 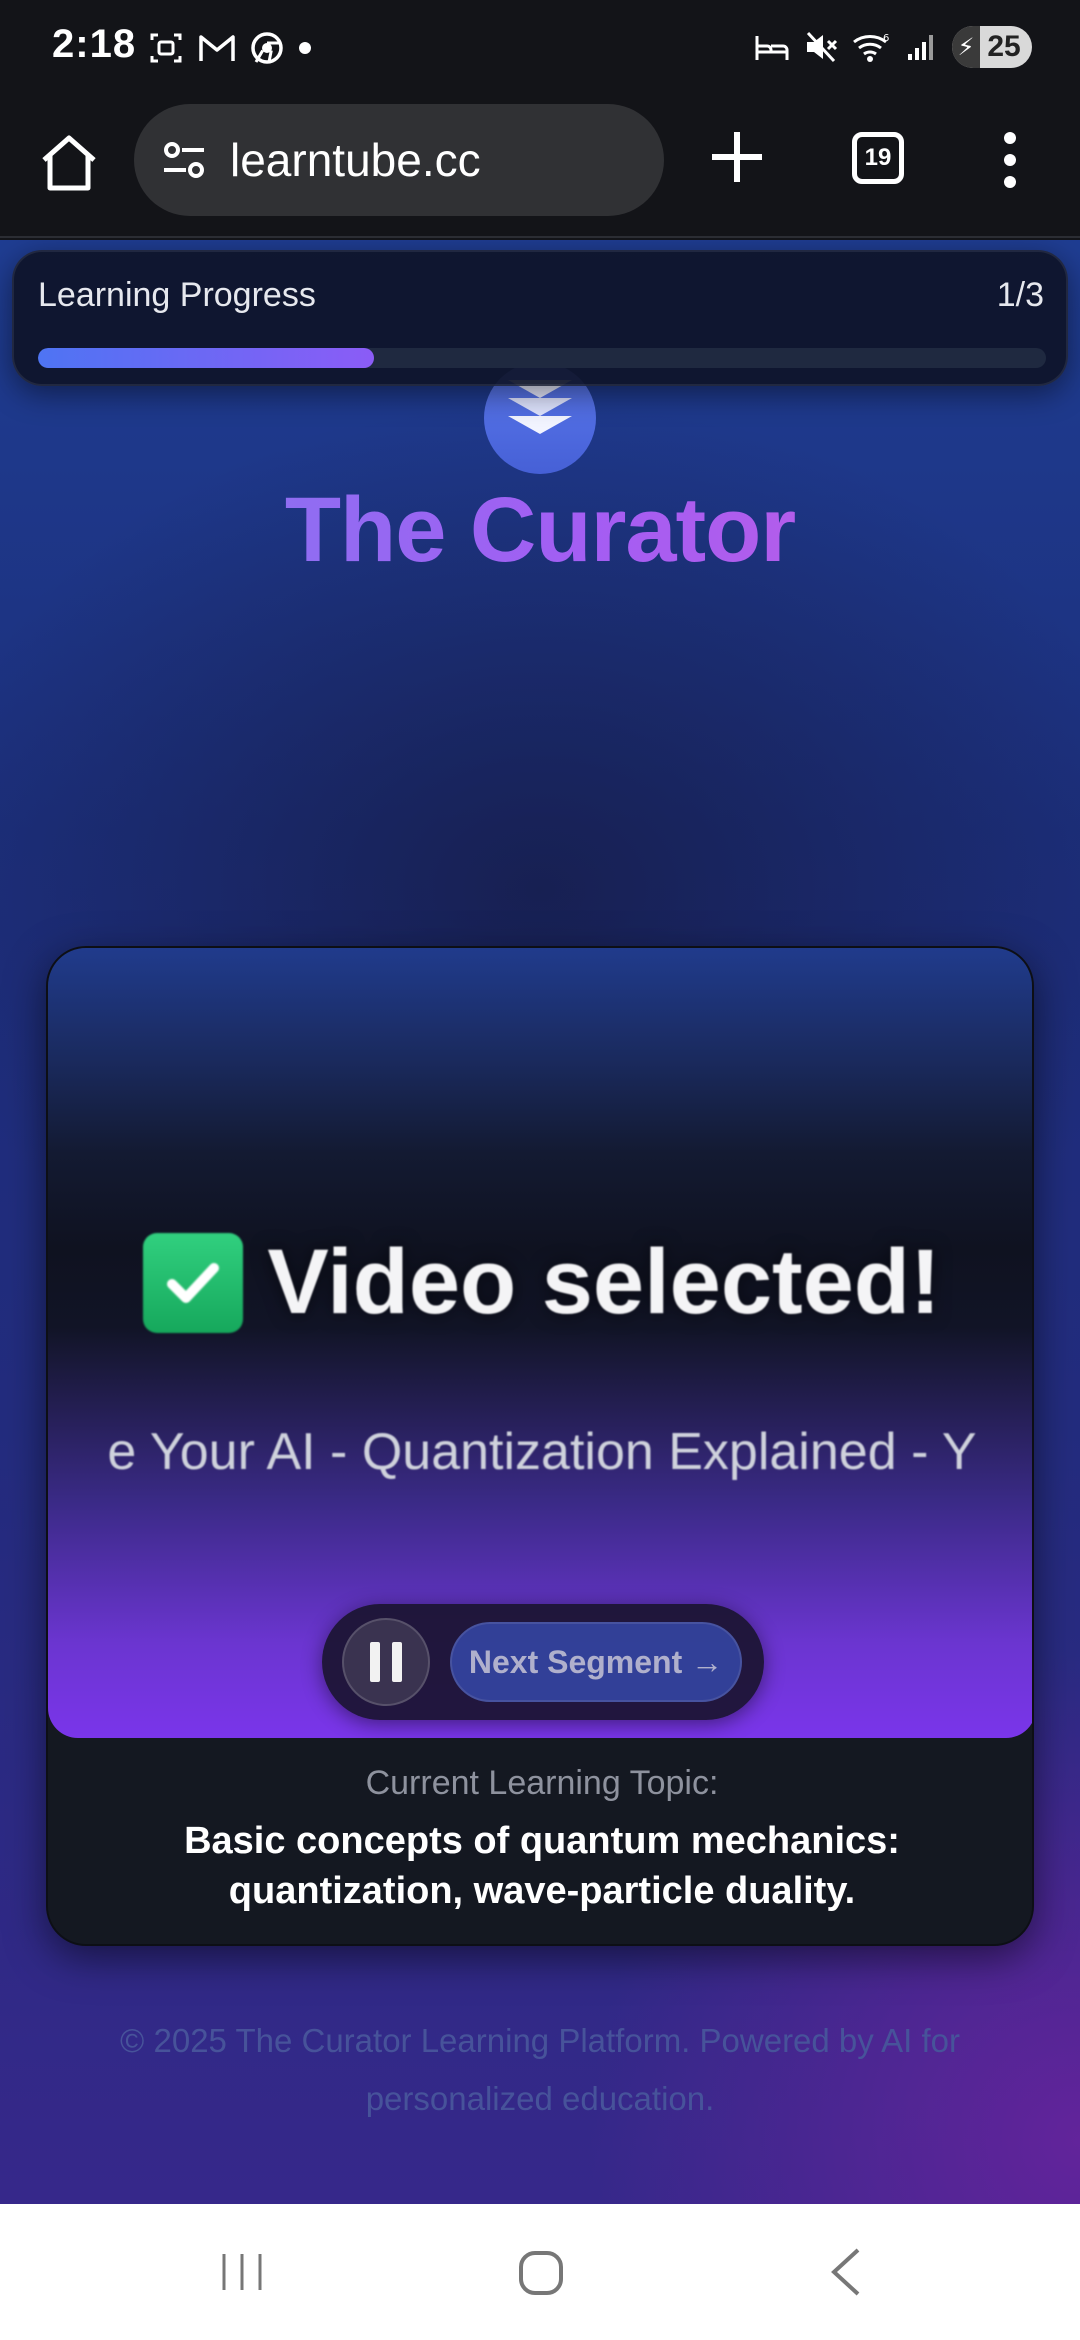 I want to click on check-mark-icon, so click(x=193, y=1282).